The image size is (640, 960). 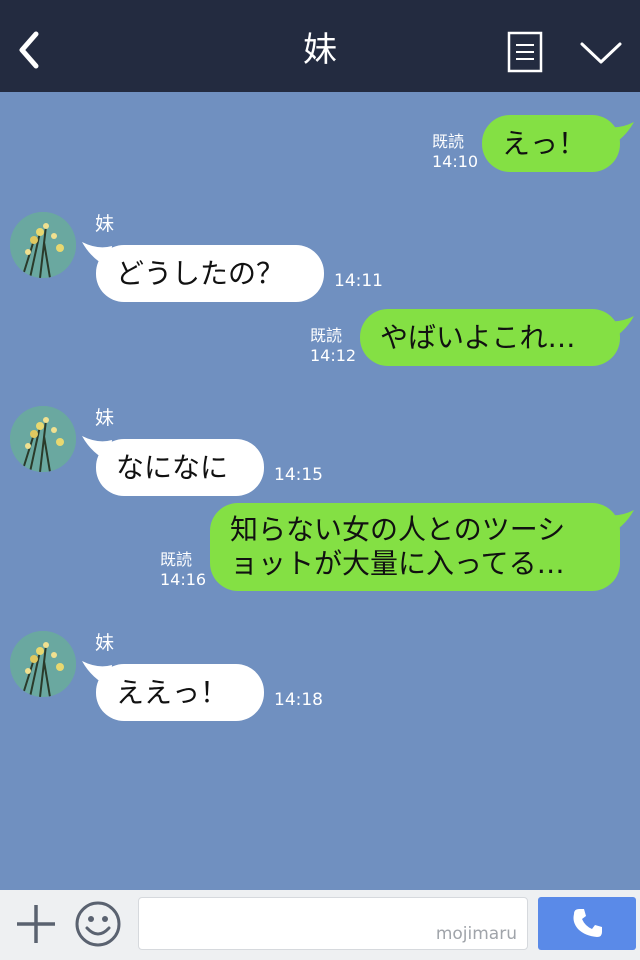 I want to click on phone-icon, so click(x=587, y=923).